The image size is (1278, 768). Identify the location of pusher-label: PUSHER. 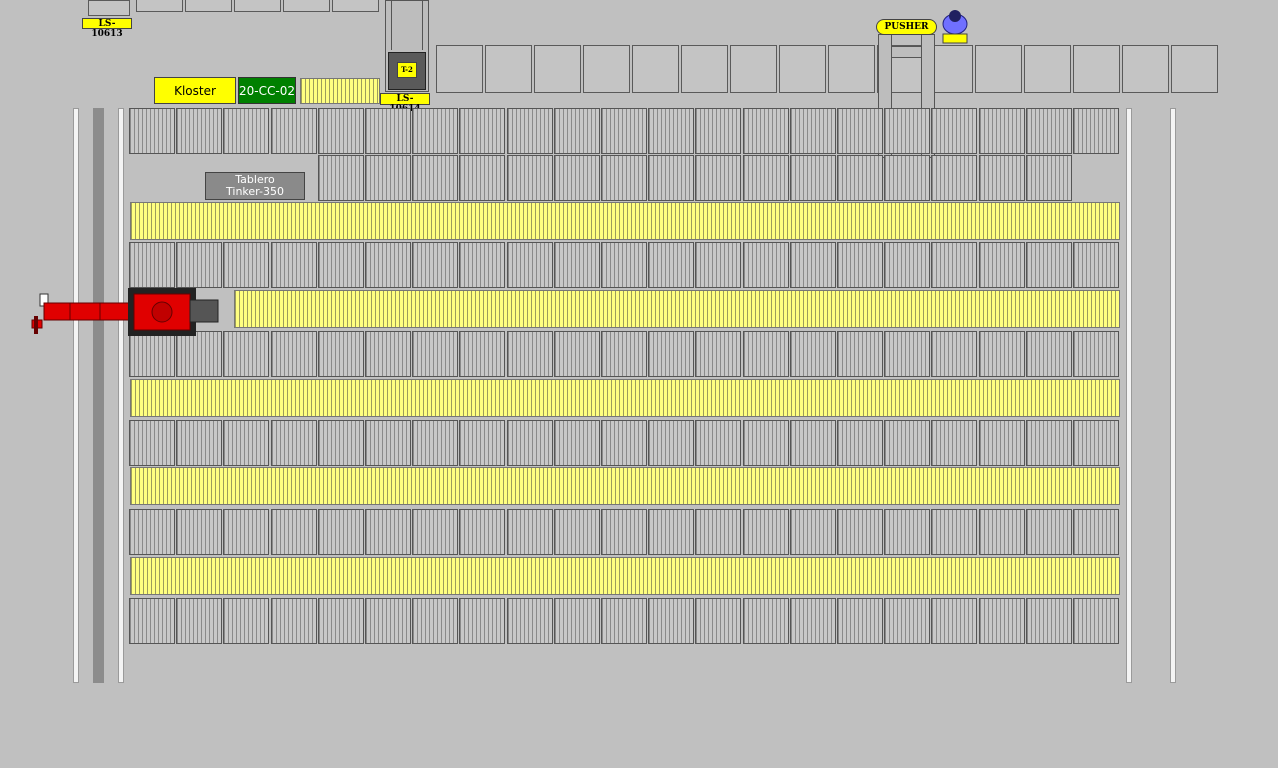
(906, 27).